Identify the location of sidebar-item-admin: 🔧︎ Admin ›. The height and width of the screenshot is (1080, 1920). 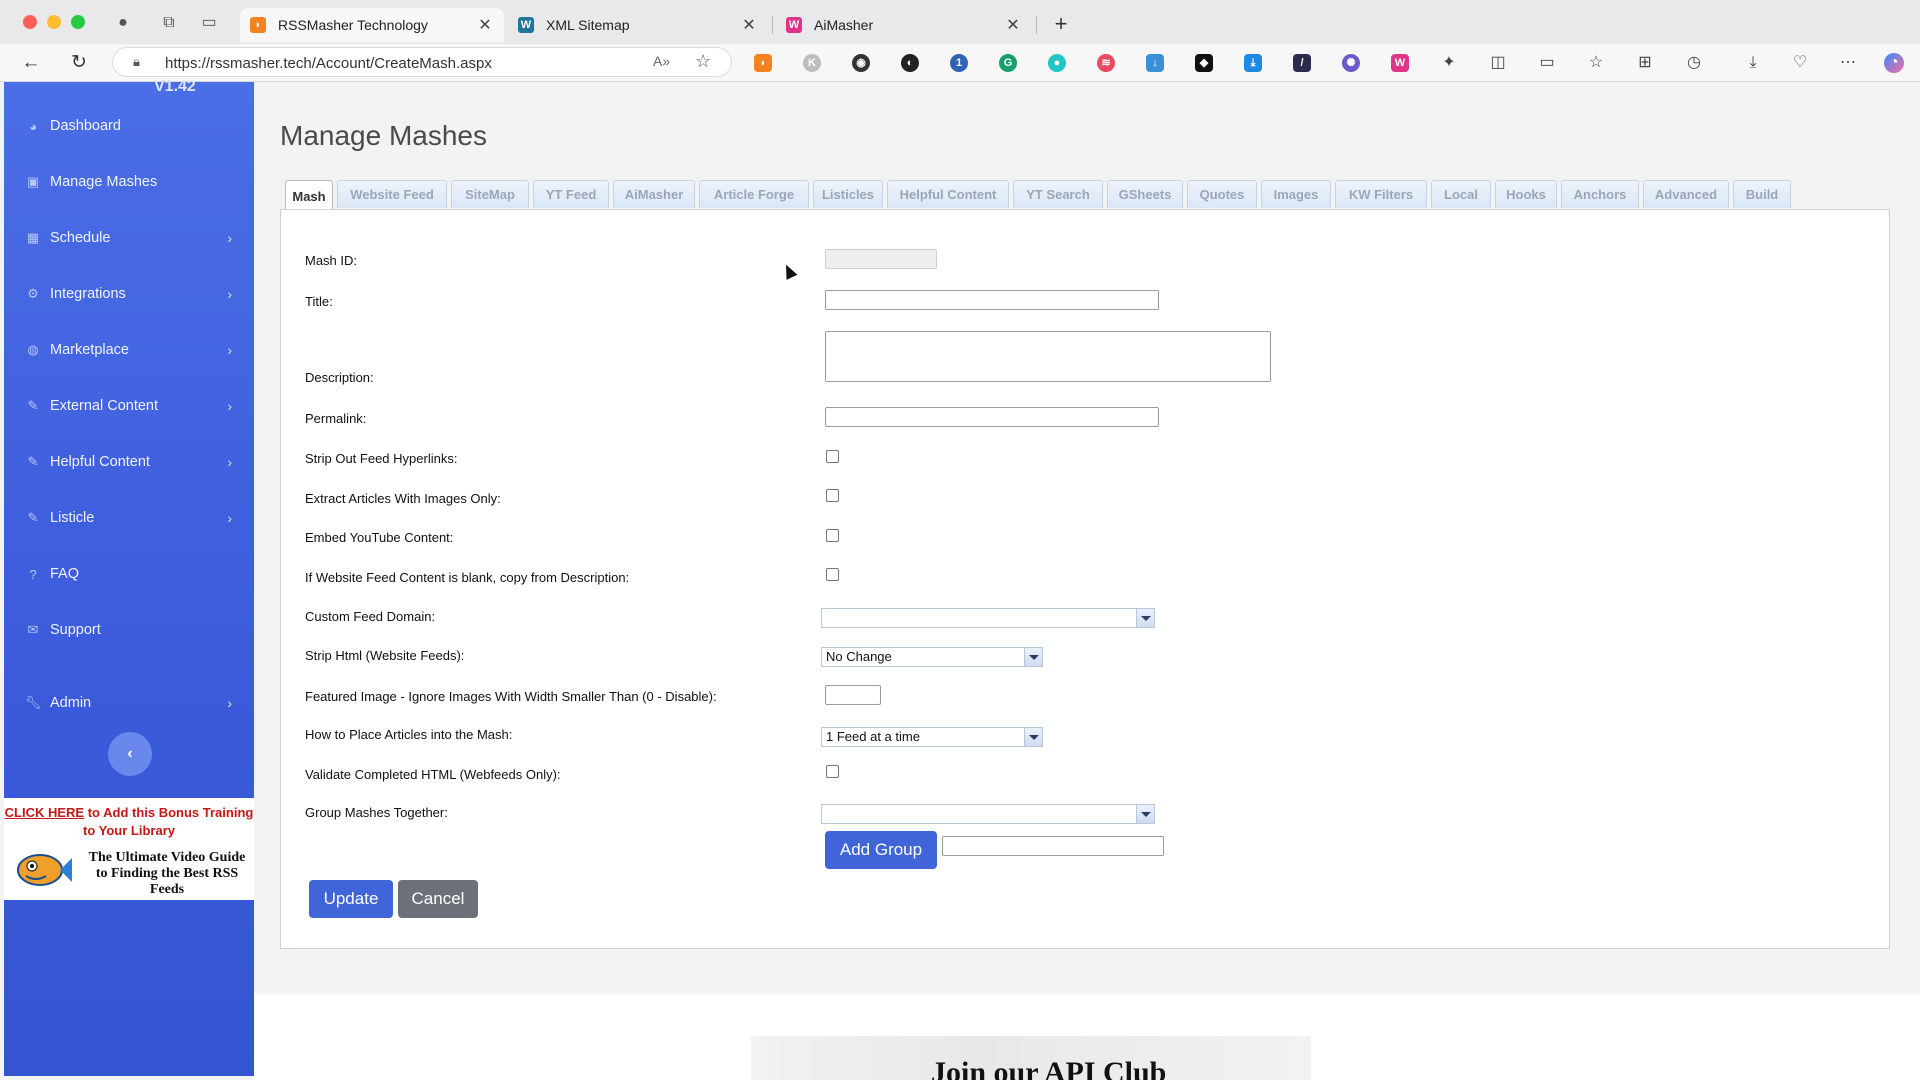
(129, 703).